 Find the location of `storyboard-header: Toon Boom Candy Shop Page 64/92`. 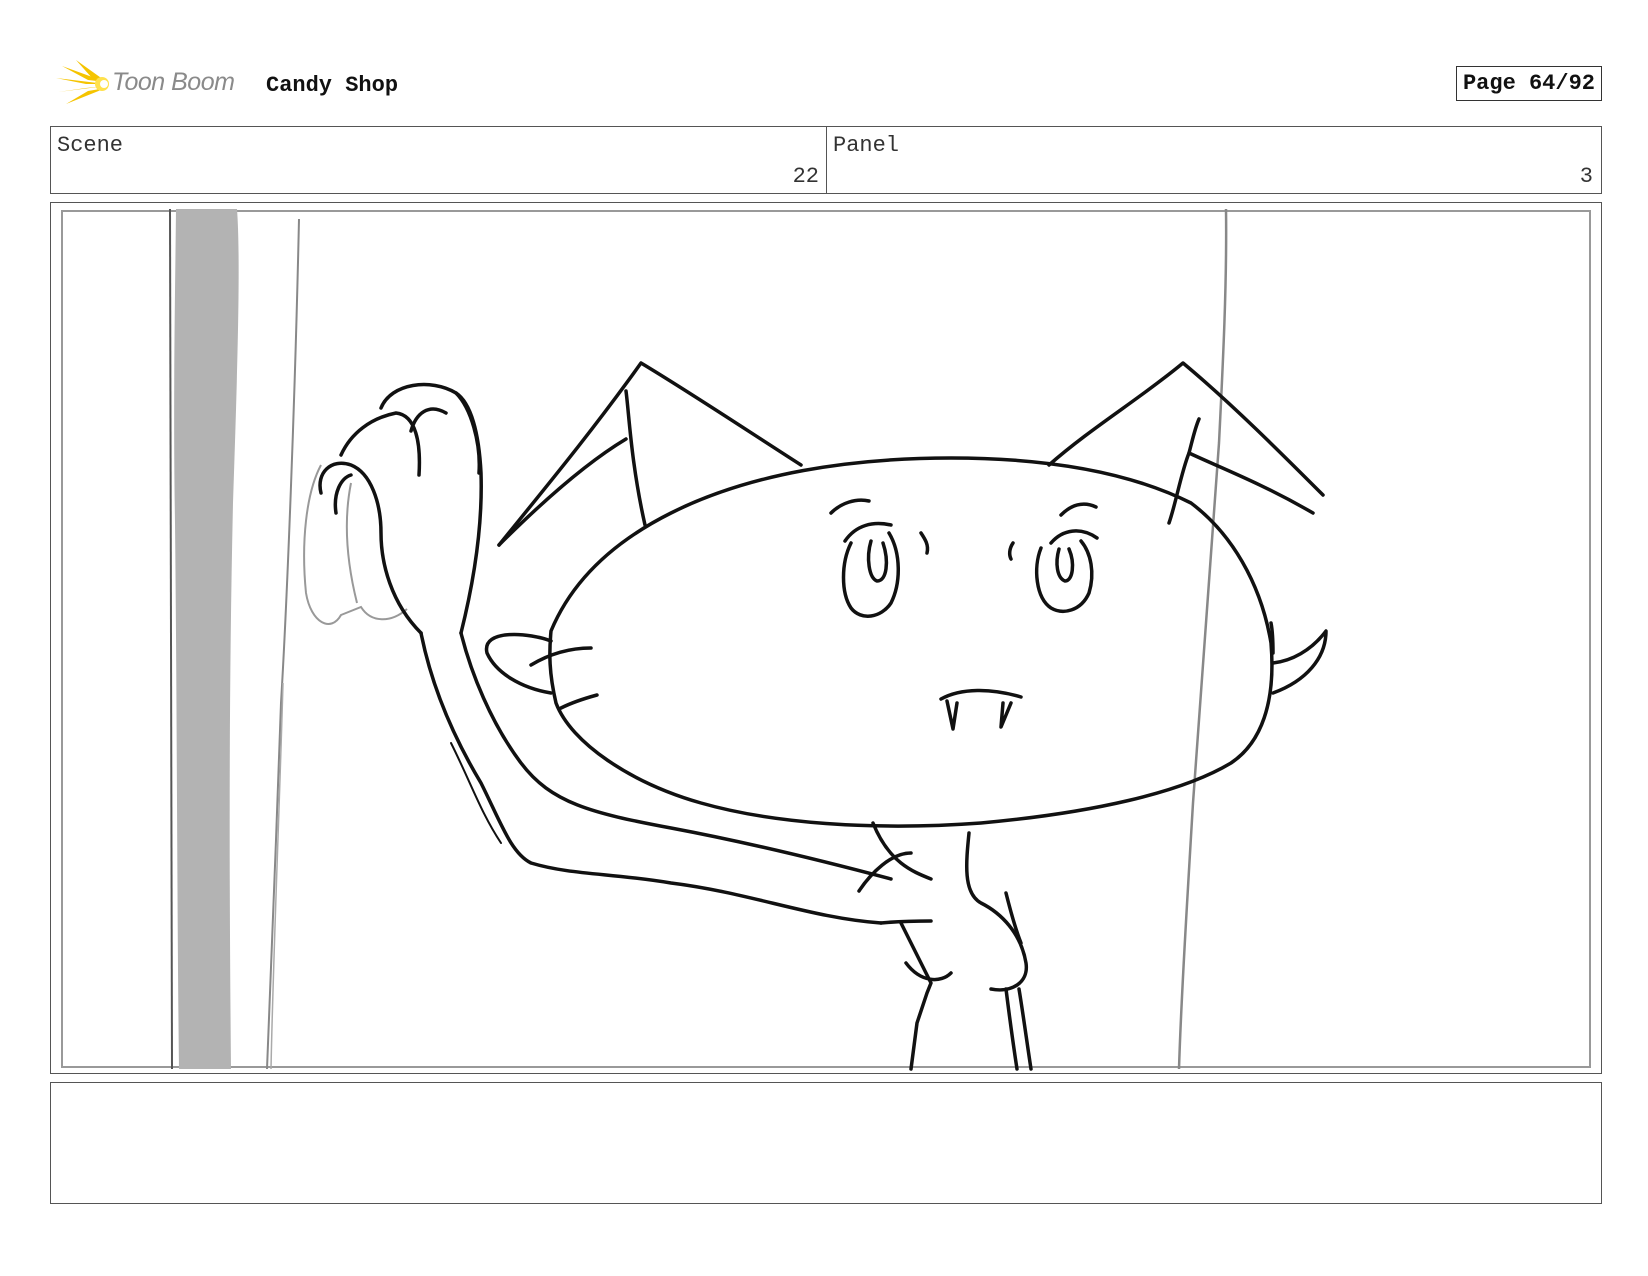

storyboard-header: Toon Boom Candy Shop Page 64/92 is located at coordinates (826, 83).